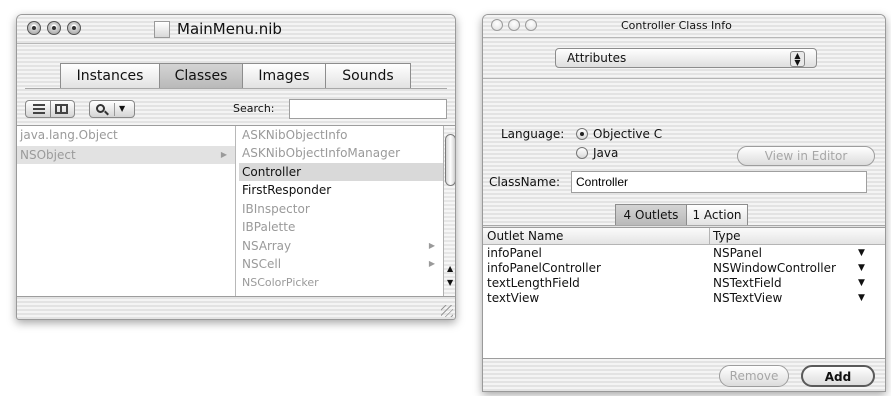 This screenshot has height=396, width=891. What do you see at coordinates (684, 283) in the screenshot?
I see `table-row: textLengthField NSTextField ▼` at bounding box center [684, 283].